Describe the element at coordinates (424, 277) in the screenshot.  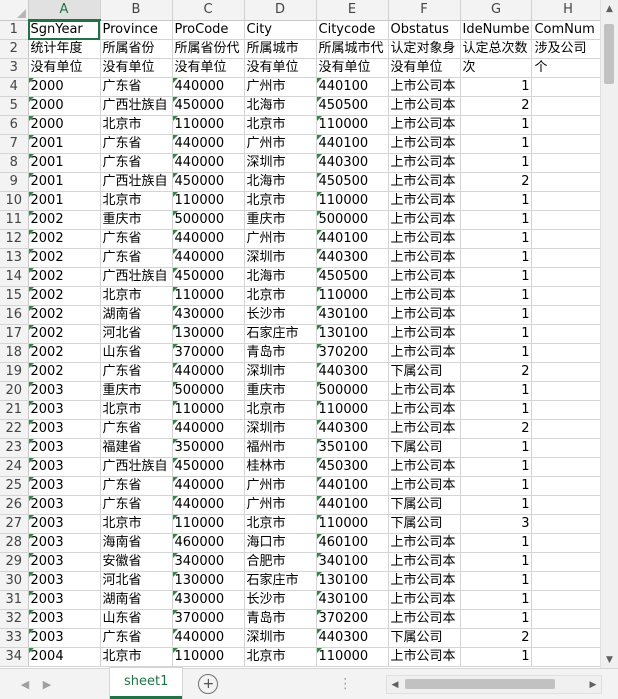
I see `cell-f14: 上市公司本` at that location.